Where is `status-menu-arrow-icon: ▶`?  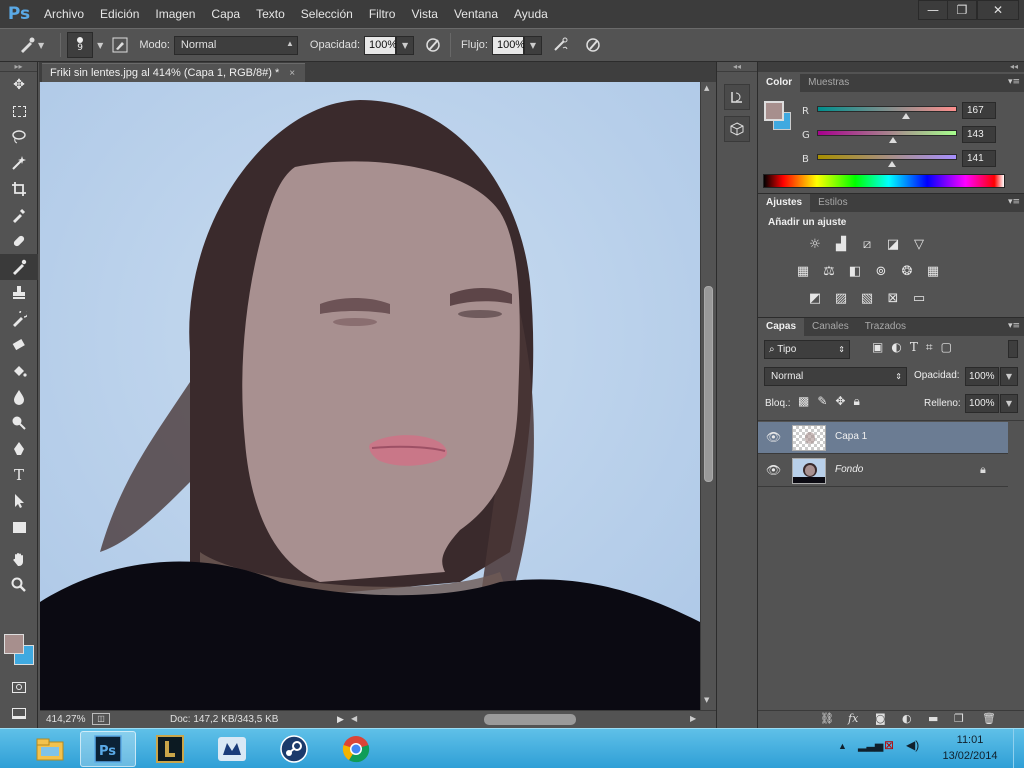
status-menu-arrow-icon: ▶ is located at coordinates (340, 719).